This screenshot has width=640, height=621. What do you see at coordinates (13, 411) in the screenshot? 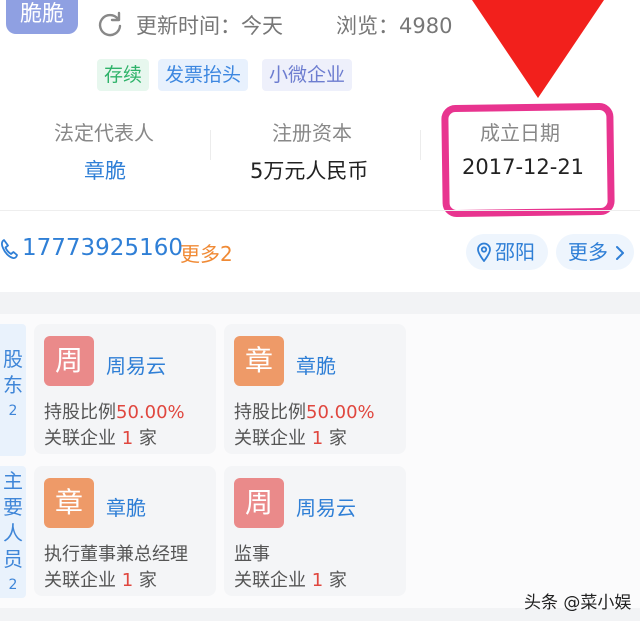
I see `shareholders-count: 2` at bounding box center [13, 411].